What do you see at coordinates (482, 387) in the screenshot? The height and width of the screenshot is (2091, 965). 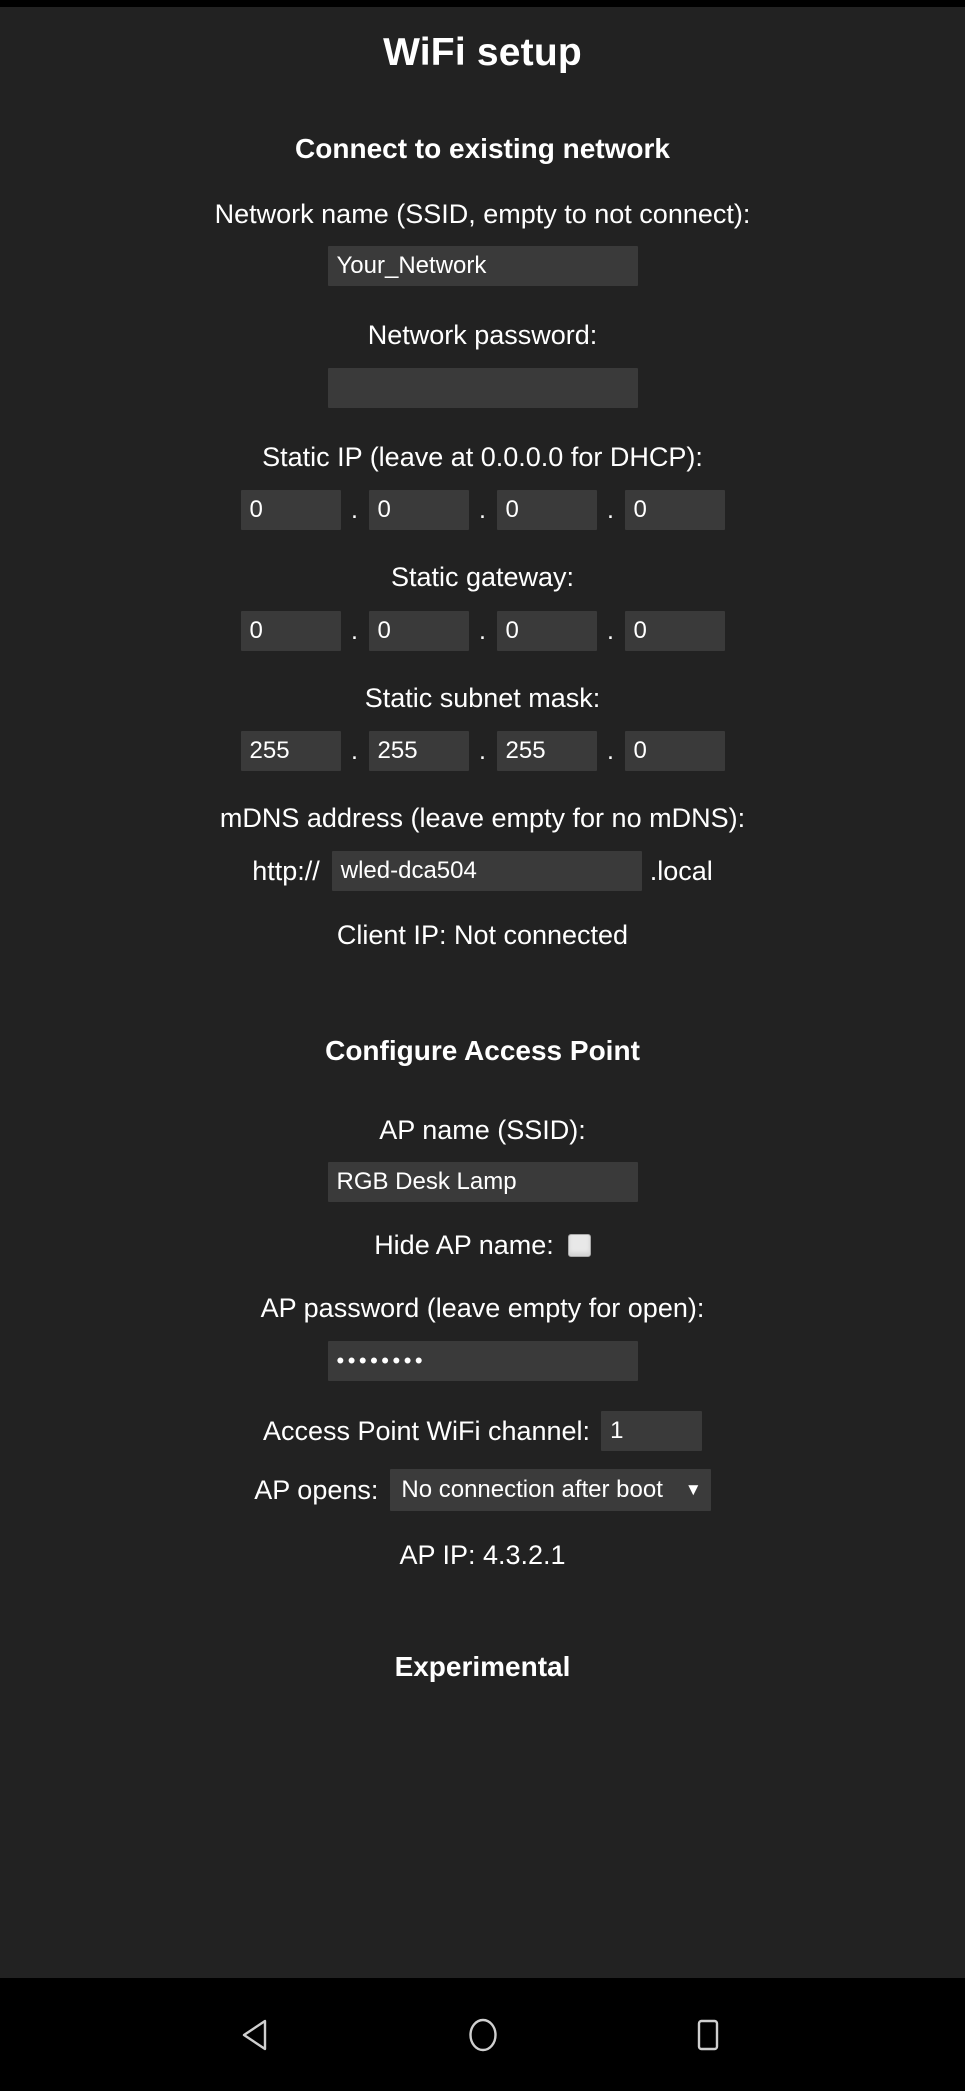 I see `network-password-input` at bounding box center [482, 387].